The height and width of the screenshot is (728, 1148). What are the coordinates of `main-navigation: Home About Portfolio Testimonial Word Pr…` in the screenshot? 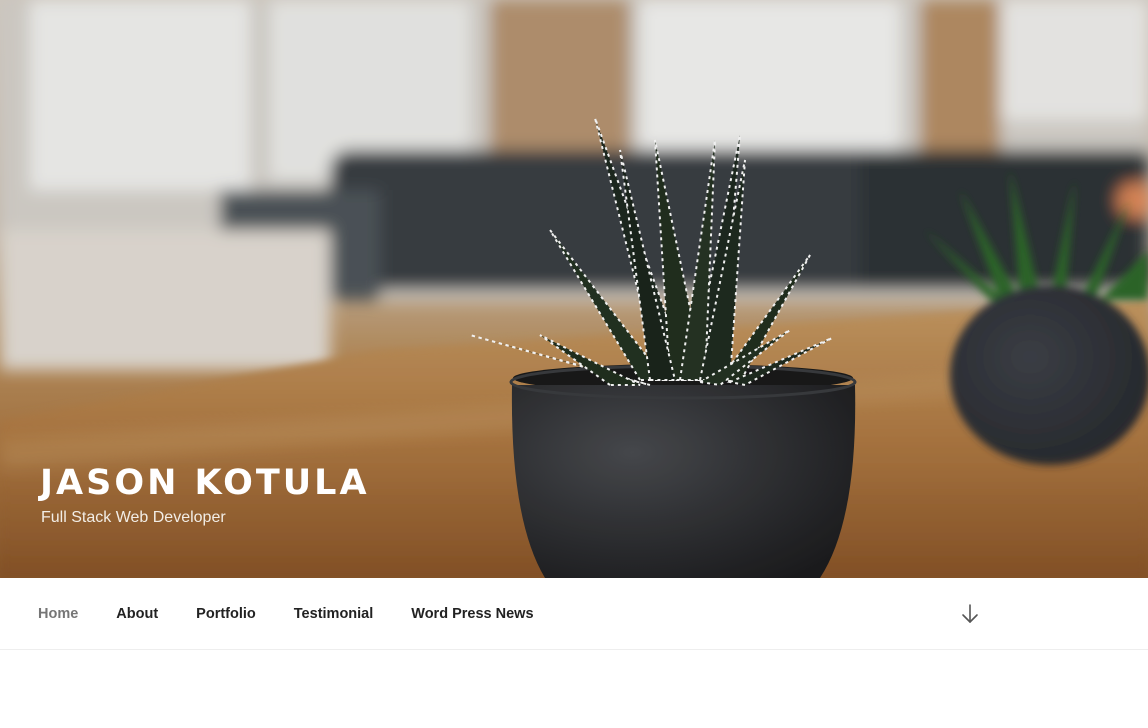 It's located at (574, 614).